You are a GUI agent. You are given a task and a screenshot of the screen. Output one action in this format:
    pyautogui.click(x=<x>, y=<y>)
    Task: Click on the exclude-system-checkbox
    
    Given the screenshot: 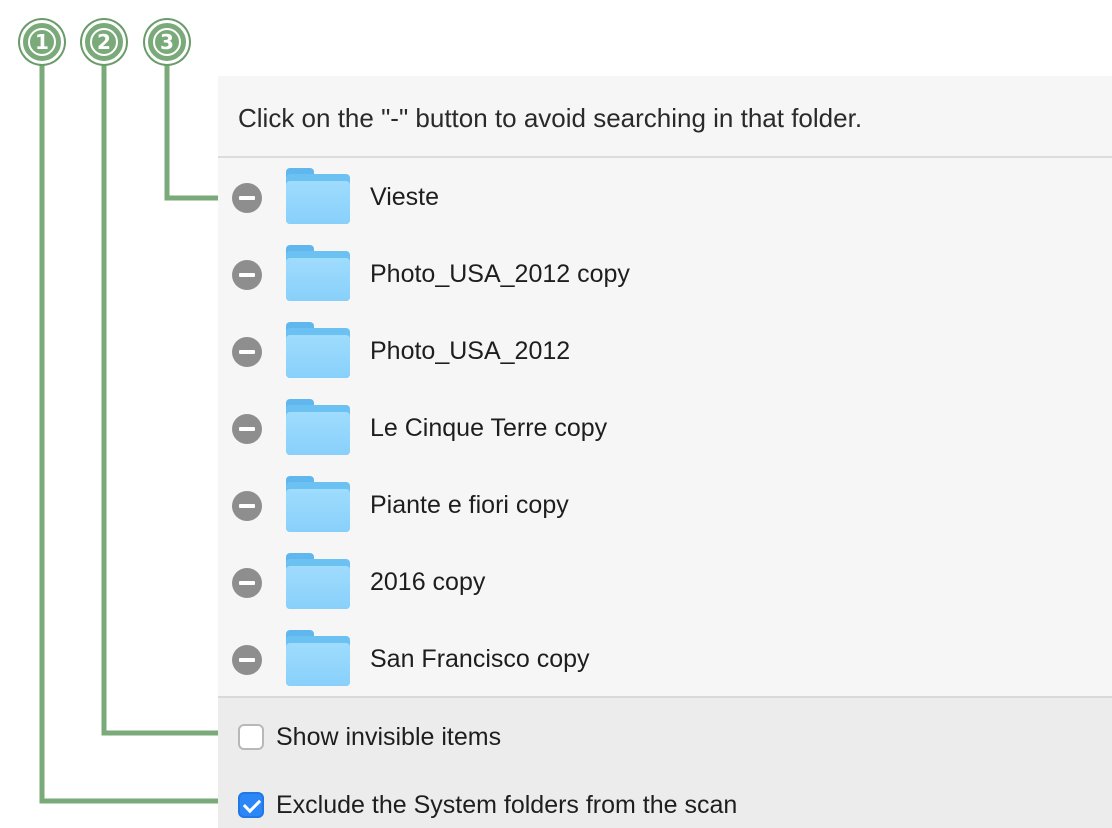 What is the action you would take?
    pyautogui.click(x=251, y=805)
    